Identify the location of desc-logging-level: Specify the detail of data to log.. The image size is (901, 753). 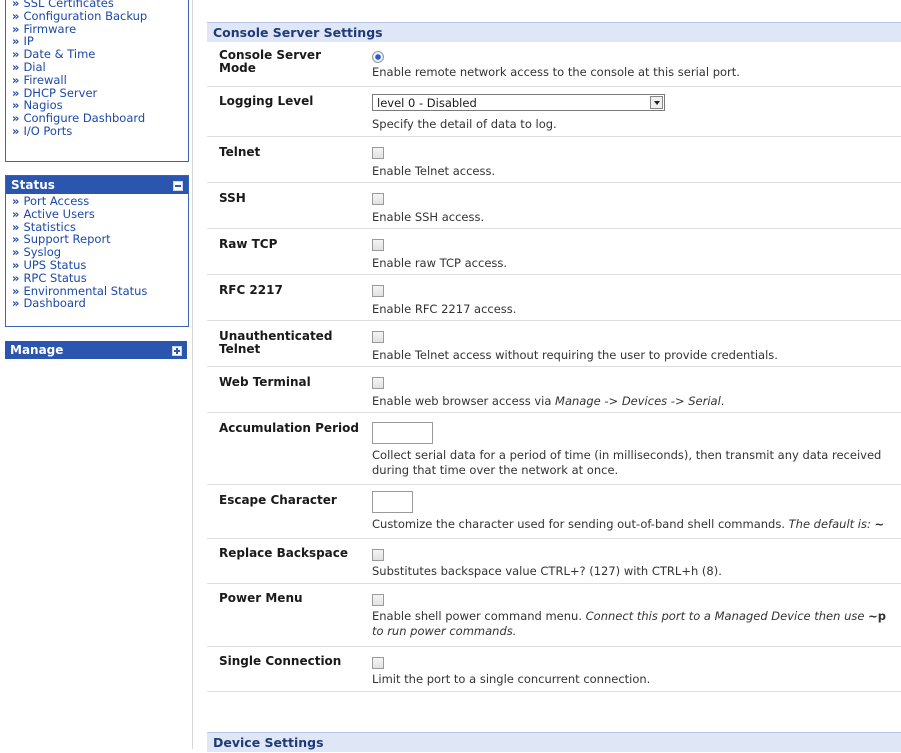
(464, 124).